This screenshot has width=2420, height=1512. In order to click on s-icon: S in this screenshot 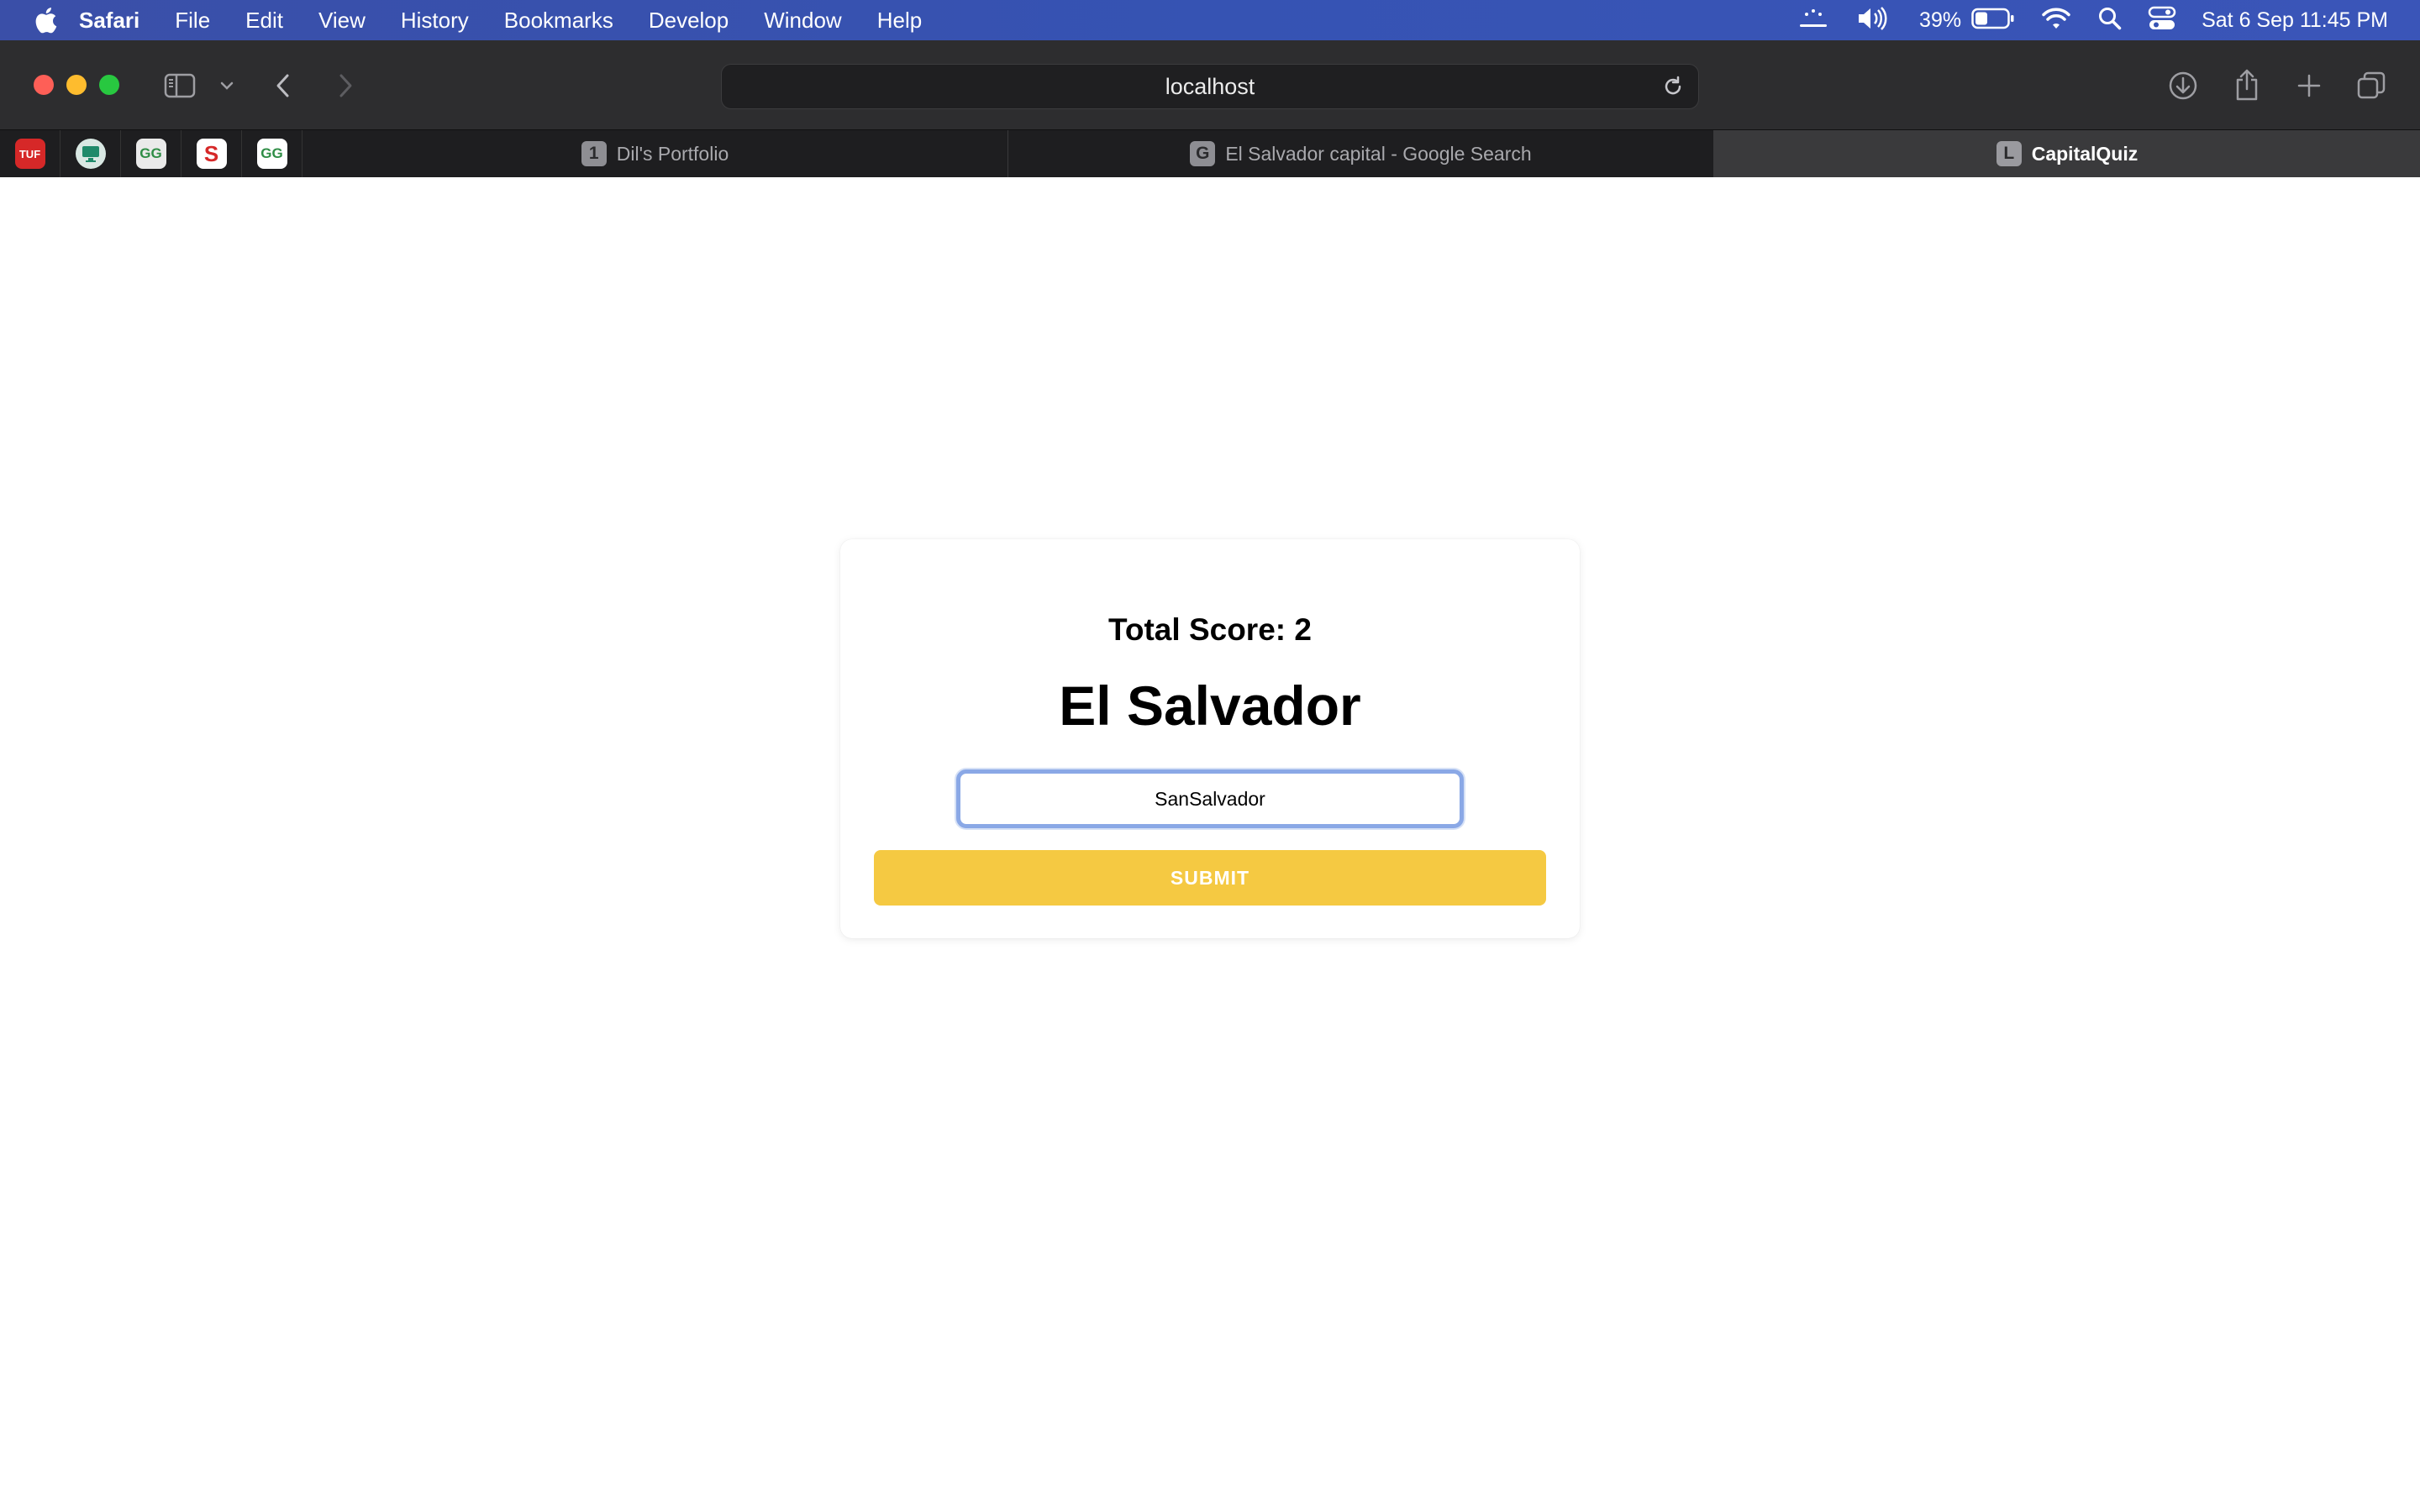, I will do `click(211, 154)`.